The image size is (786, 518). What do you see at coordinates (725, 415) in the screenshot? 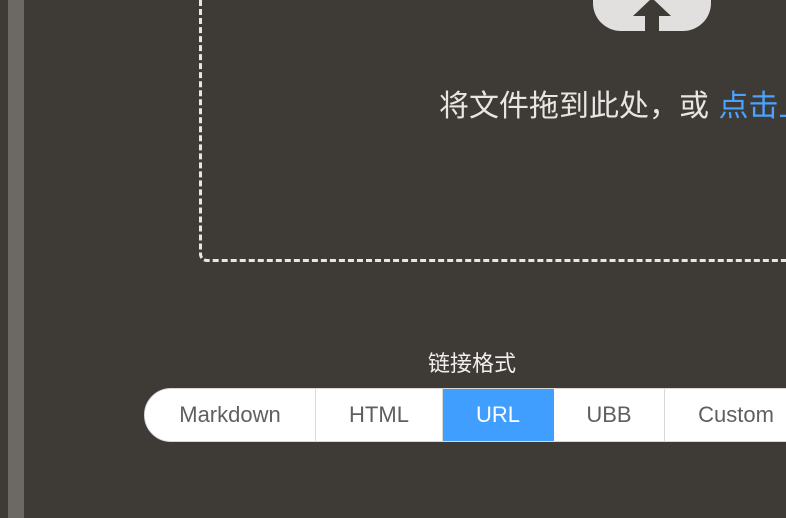
I see `format-option-custom: Custom` at bounding box center [725, 415].